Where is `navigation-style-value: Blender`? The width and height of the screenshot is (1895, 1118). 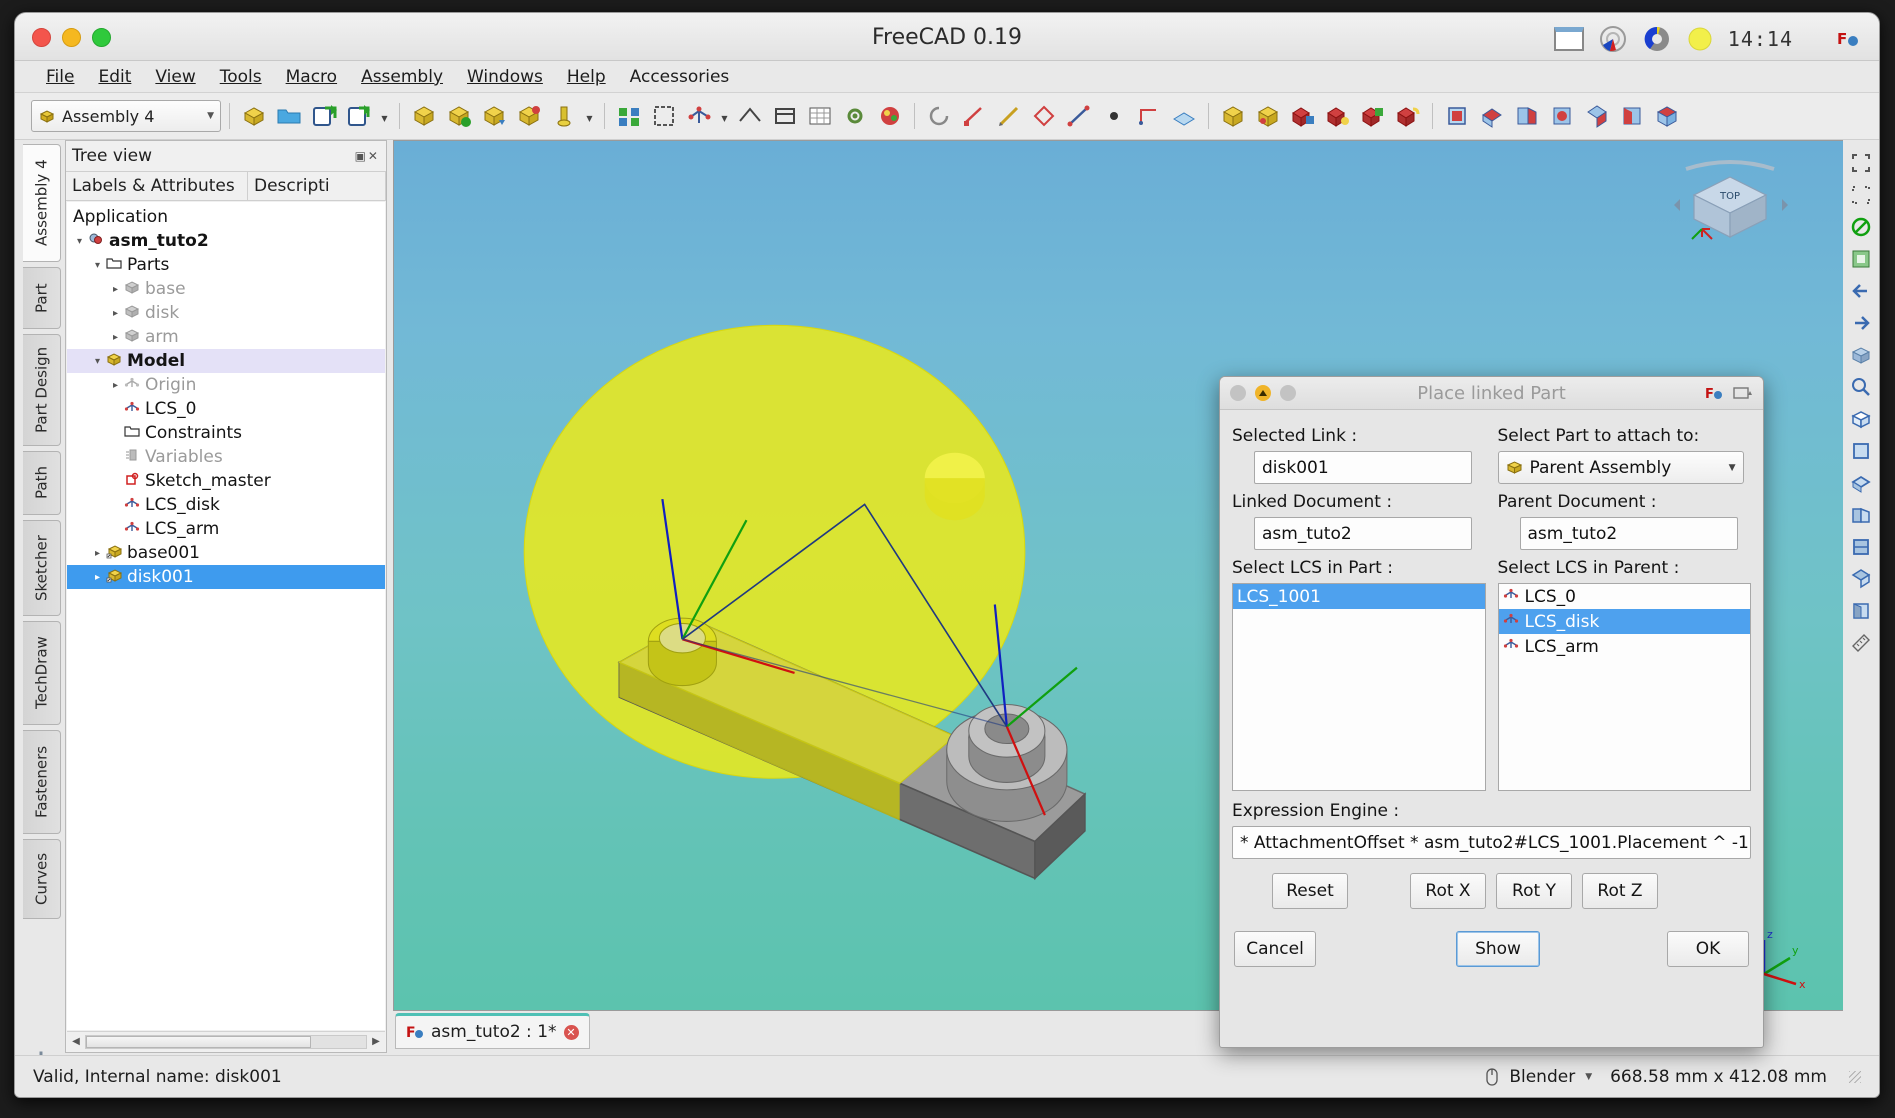
navigation-style-value: Blender is located at coordinates (1542, 1077).